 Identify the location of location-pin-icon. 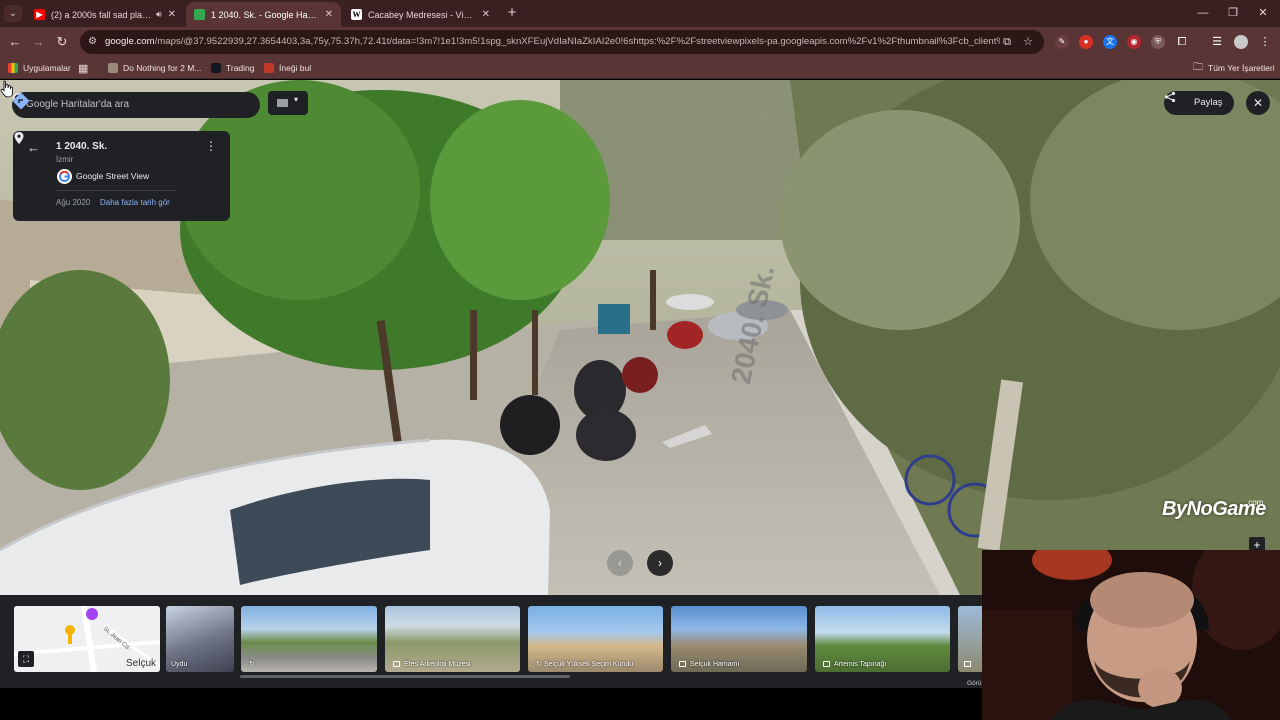
(19, 138).